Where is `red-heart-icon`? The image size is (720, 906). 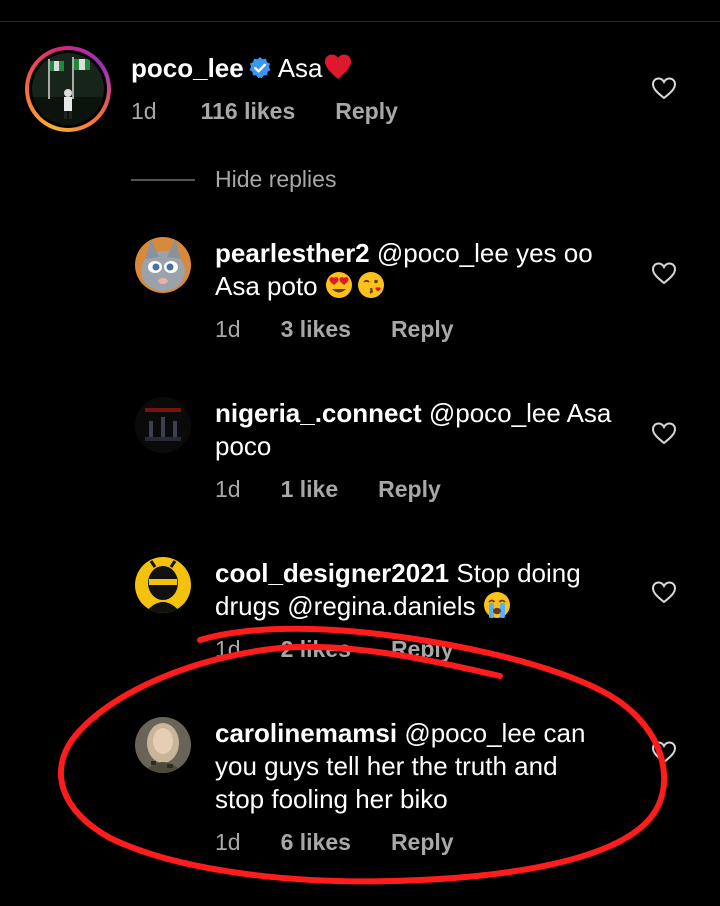
red-heart-icon is located at coordinates (337, 66).